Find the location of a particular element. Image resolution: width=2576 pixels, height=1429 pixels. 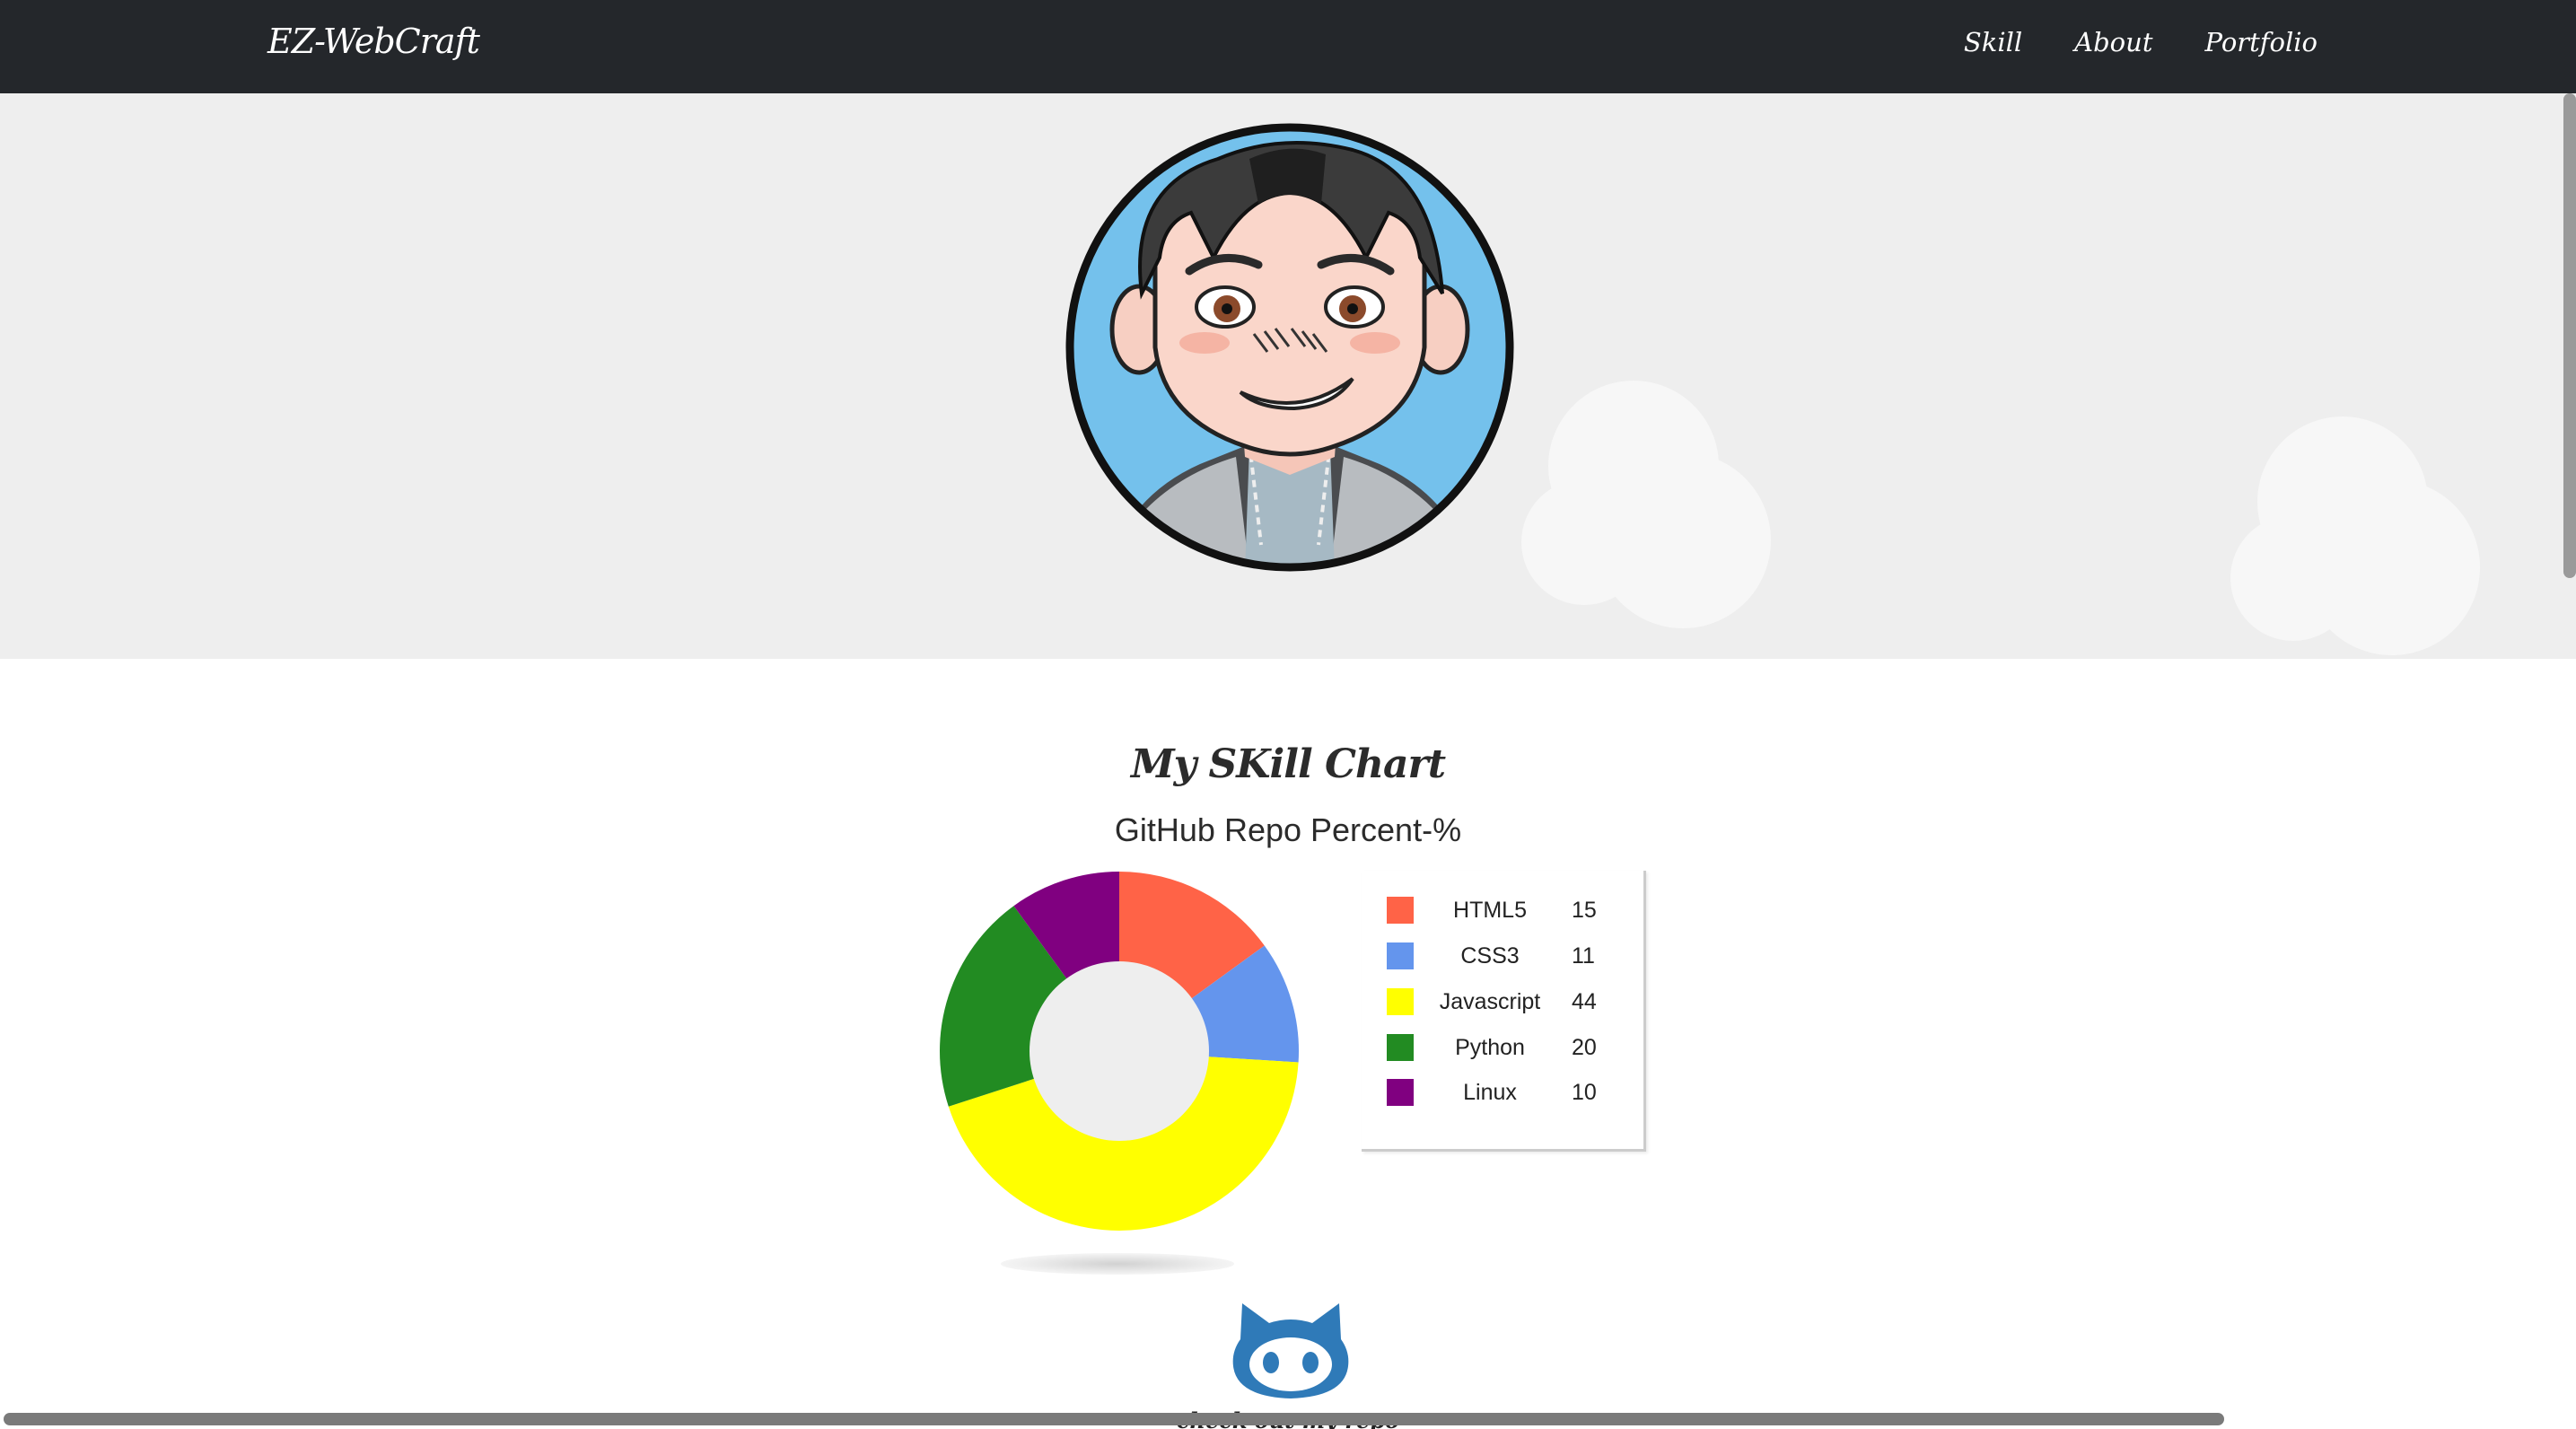

navbar: EZ-WebCraft Skill About Portfolio is located at coordinates (1288, 47).